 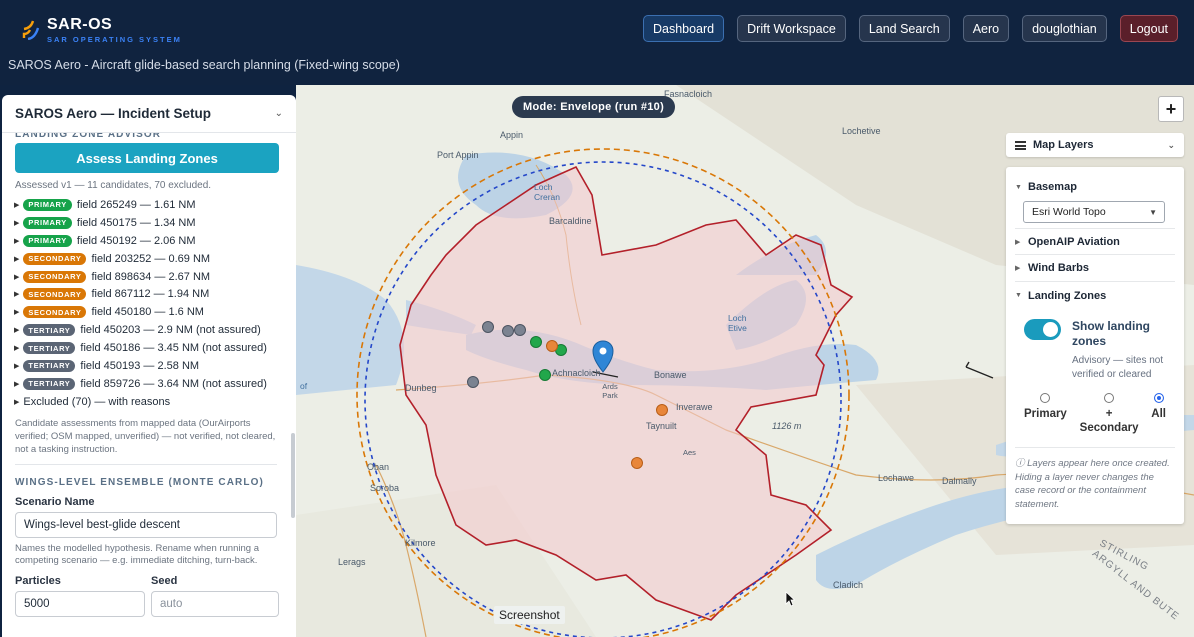 I want to click on list-item: ▶ PRIMARY field 450175 — 1.34 NM, so click(x=146, y=223).